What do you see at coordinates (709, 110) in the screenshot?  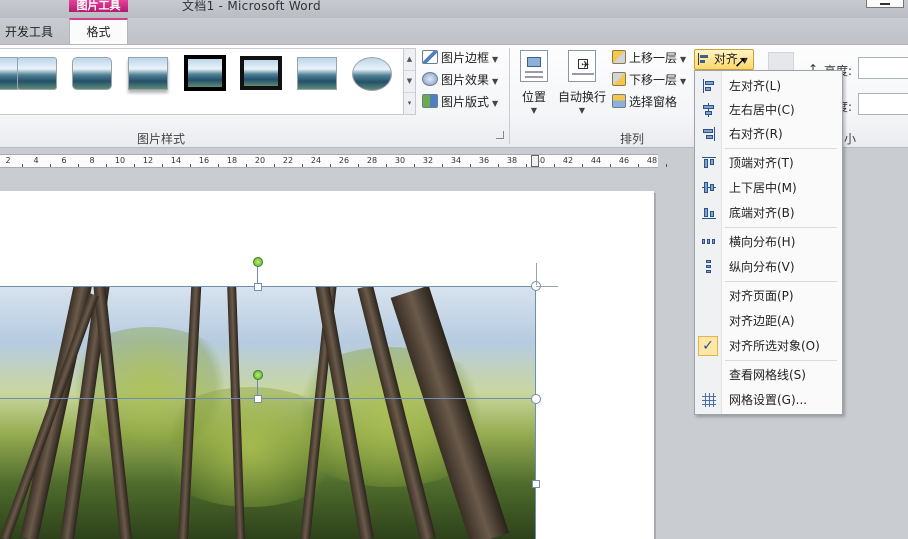 I see `align-center-icon` at bounding box center [709, 110].